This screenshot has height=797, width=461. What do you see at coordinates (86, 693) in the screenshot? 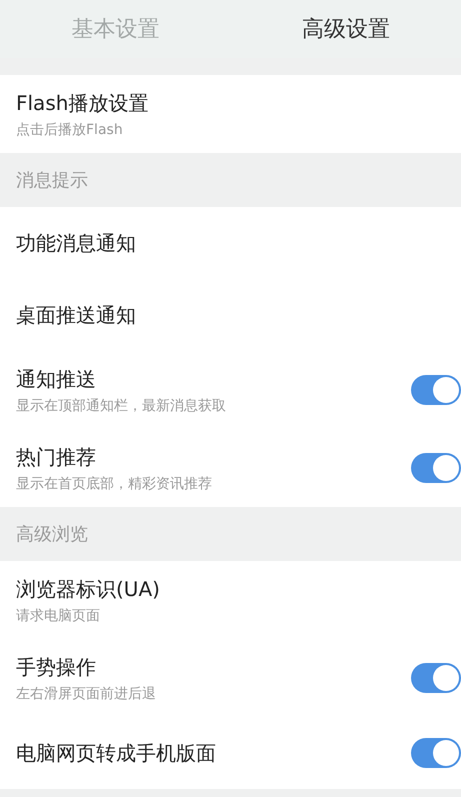
I see `setting-description: 左右滑屏页面前进后退` at bounding box center [86, 693].